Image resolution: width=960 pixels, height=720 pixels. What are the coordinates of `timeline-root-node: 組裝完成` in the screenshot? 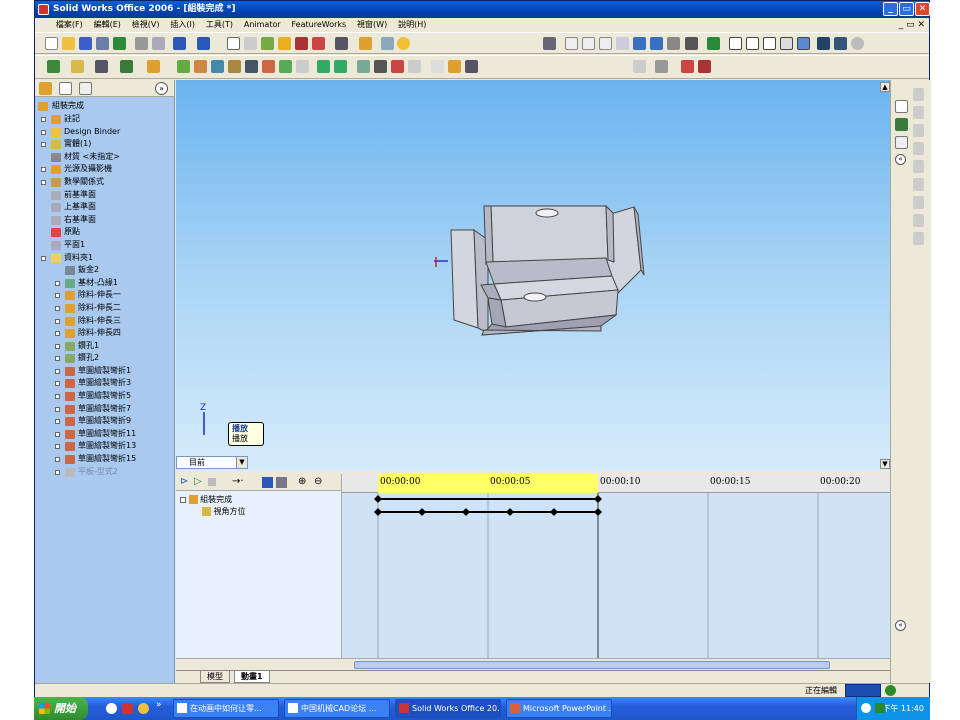 It's located at (206, 500).